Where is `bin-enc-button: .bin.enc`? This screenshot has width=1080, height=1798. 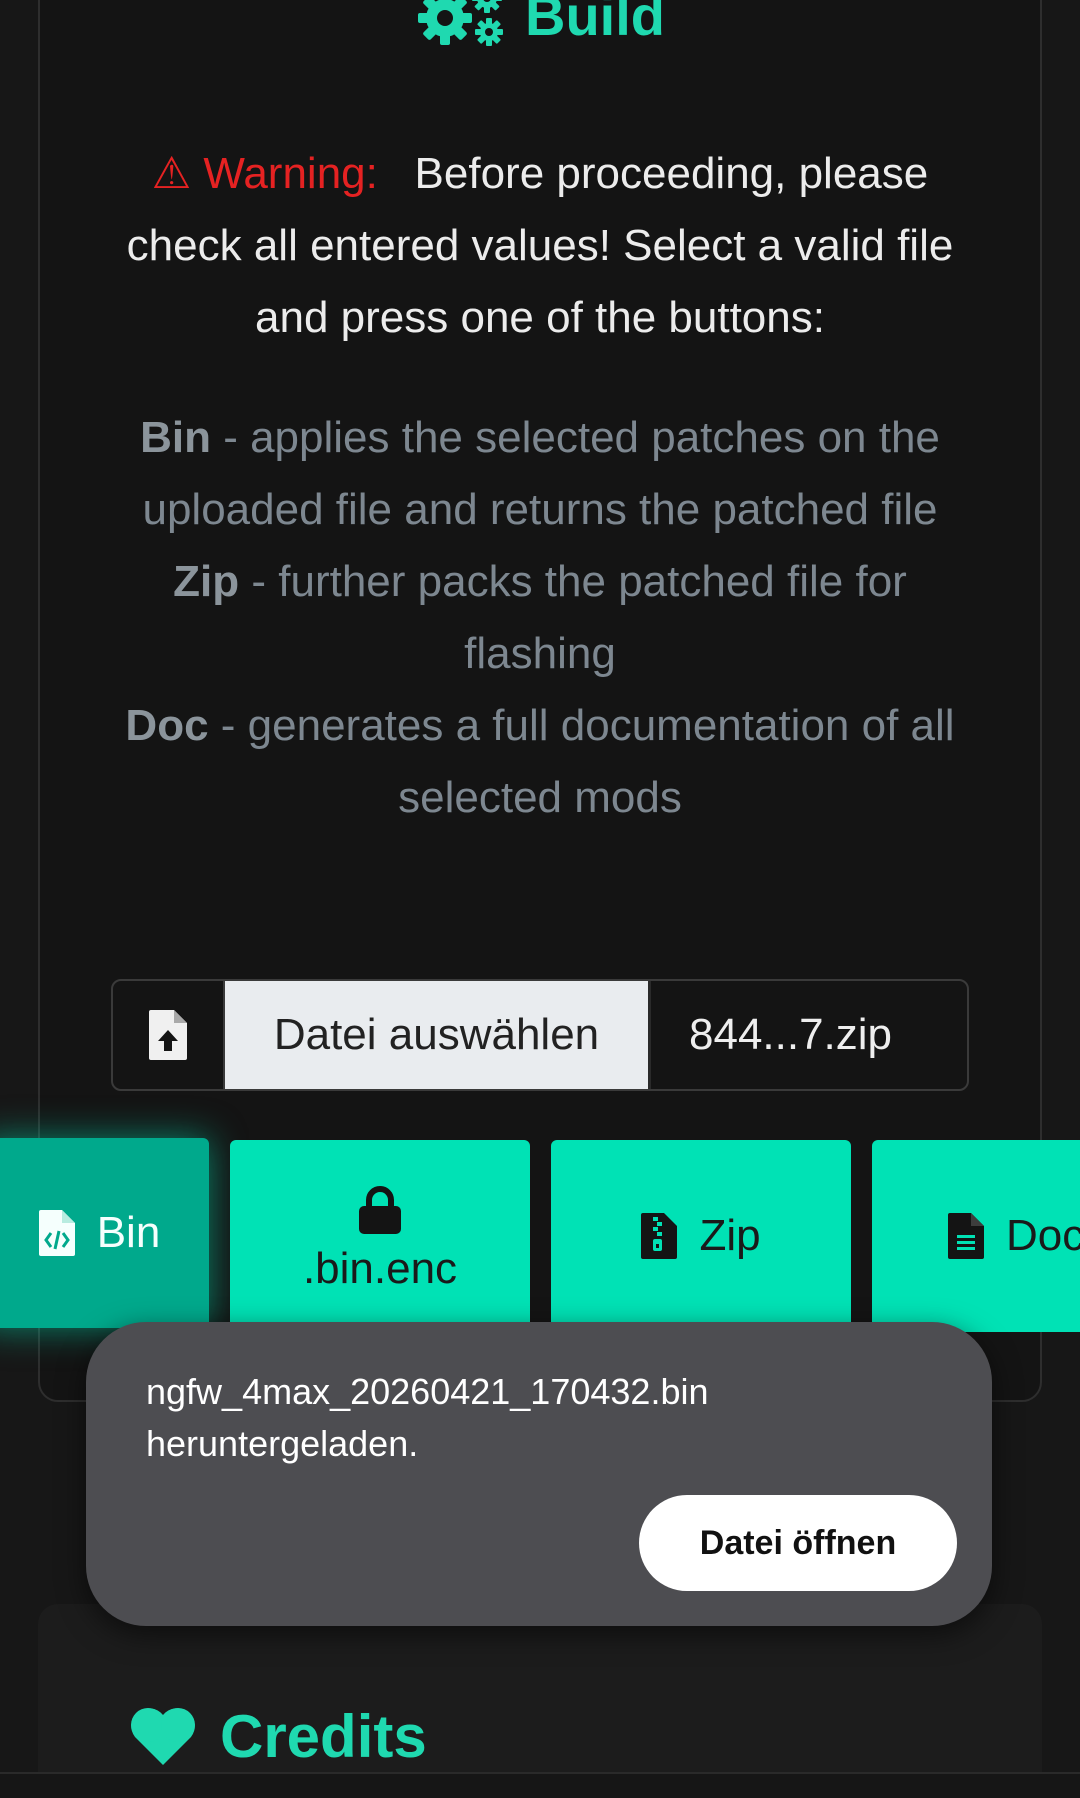 bin-enc-button: .bin.enc is located at coordinates (380, 1236).